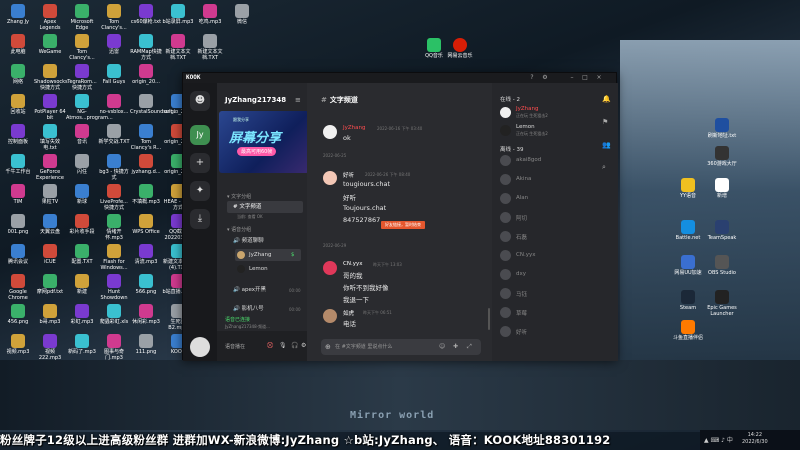  Describe the element at coordinates (51, 77) in the screenshot. I see `desktop-icon: Shadowsocks快捷方式` at that location.